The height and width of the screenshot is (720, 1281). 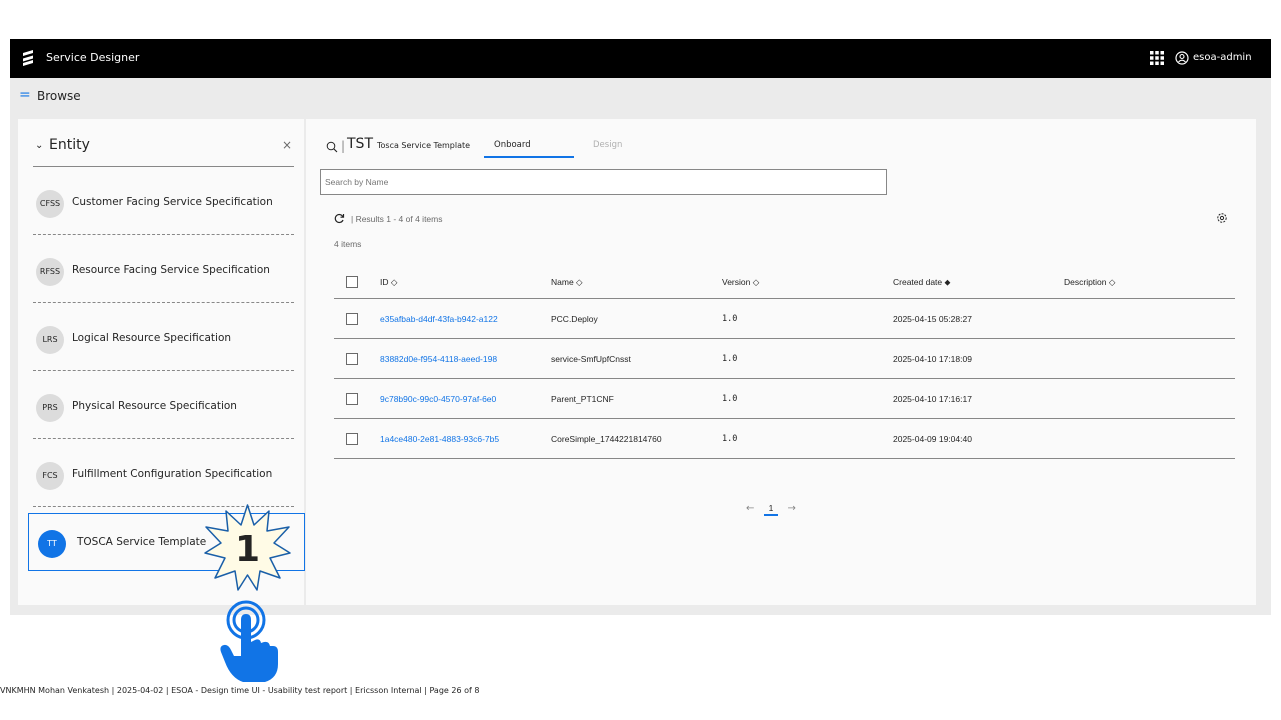 I want to click on user-avatar-icon, so click(x=1182, y=58).